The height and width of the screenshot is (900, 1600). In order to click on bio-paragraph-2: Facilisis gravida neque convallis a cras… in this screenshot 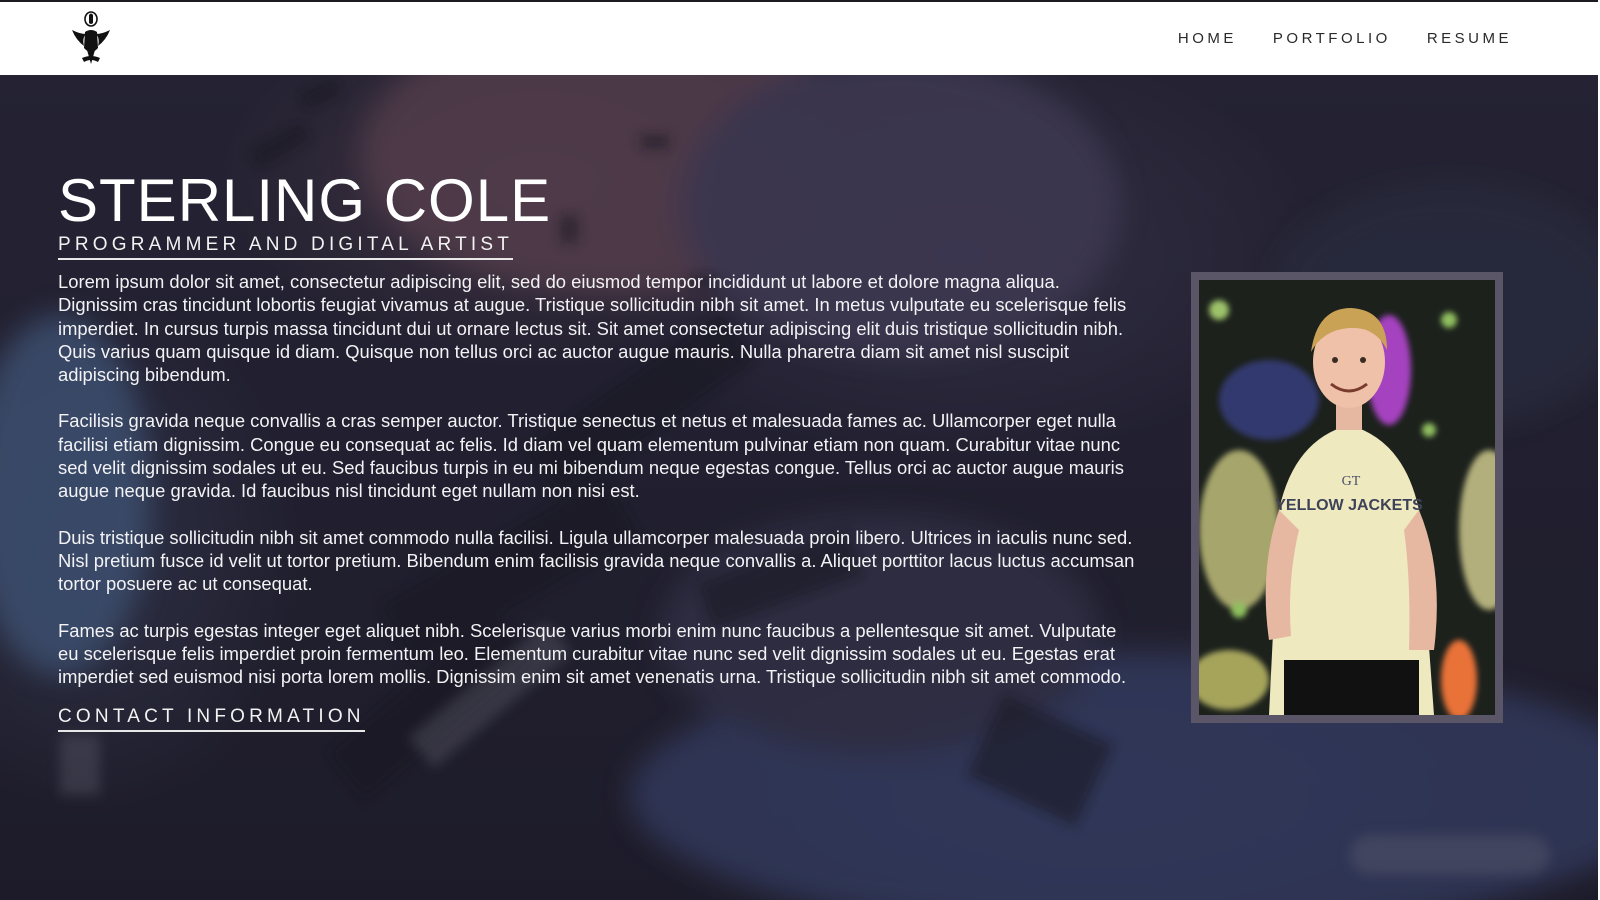, I will do `click(591, 456)`.